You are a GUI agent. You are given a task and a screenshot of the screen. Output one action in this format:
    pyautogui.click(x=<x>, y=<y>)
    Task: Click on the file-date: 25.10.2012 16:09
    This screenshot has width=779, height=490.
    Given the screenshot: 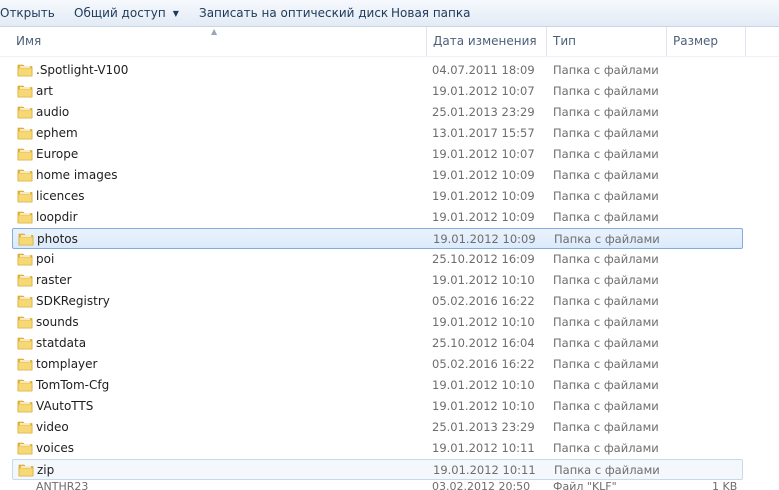 What is the action you would take?
    pyautogui.click(x=483, y=259)
    